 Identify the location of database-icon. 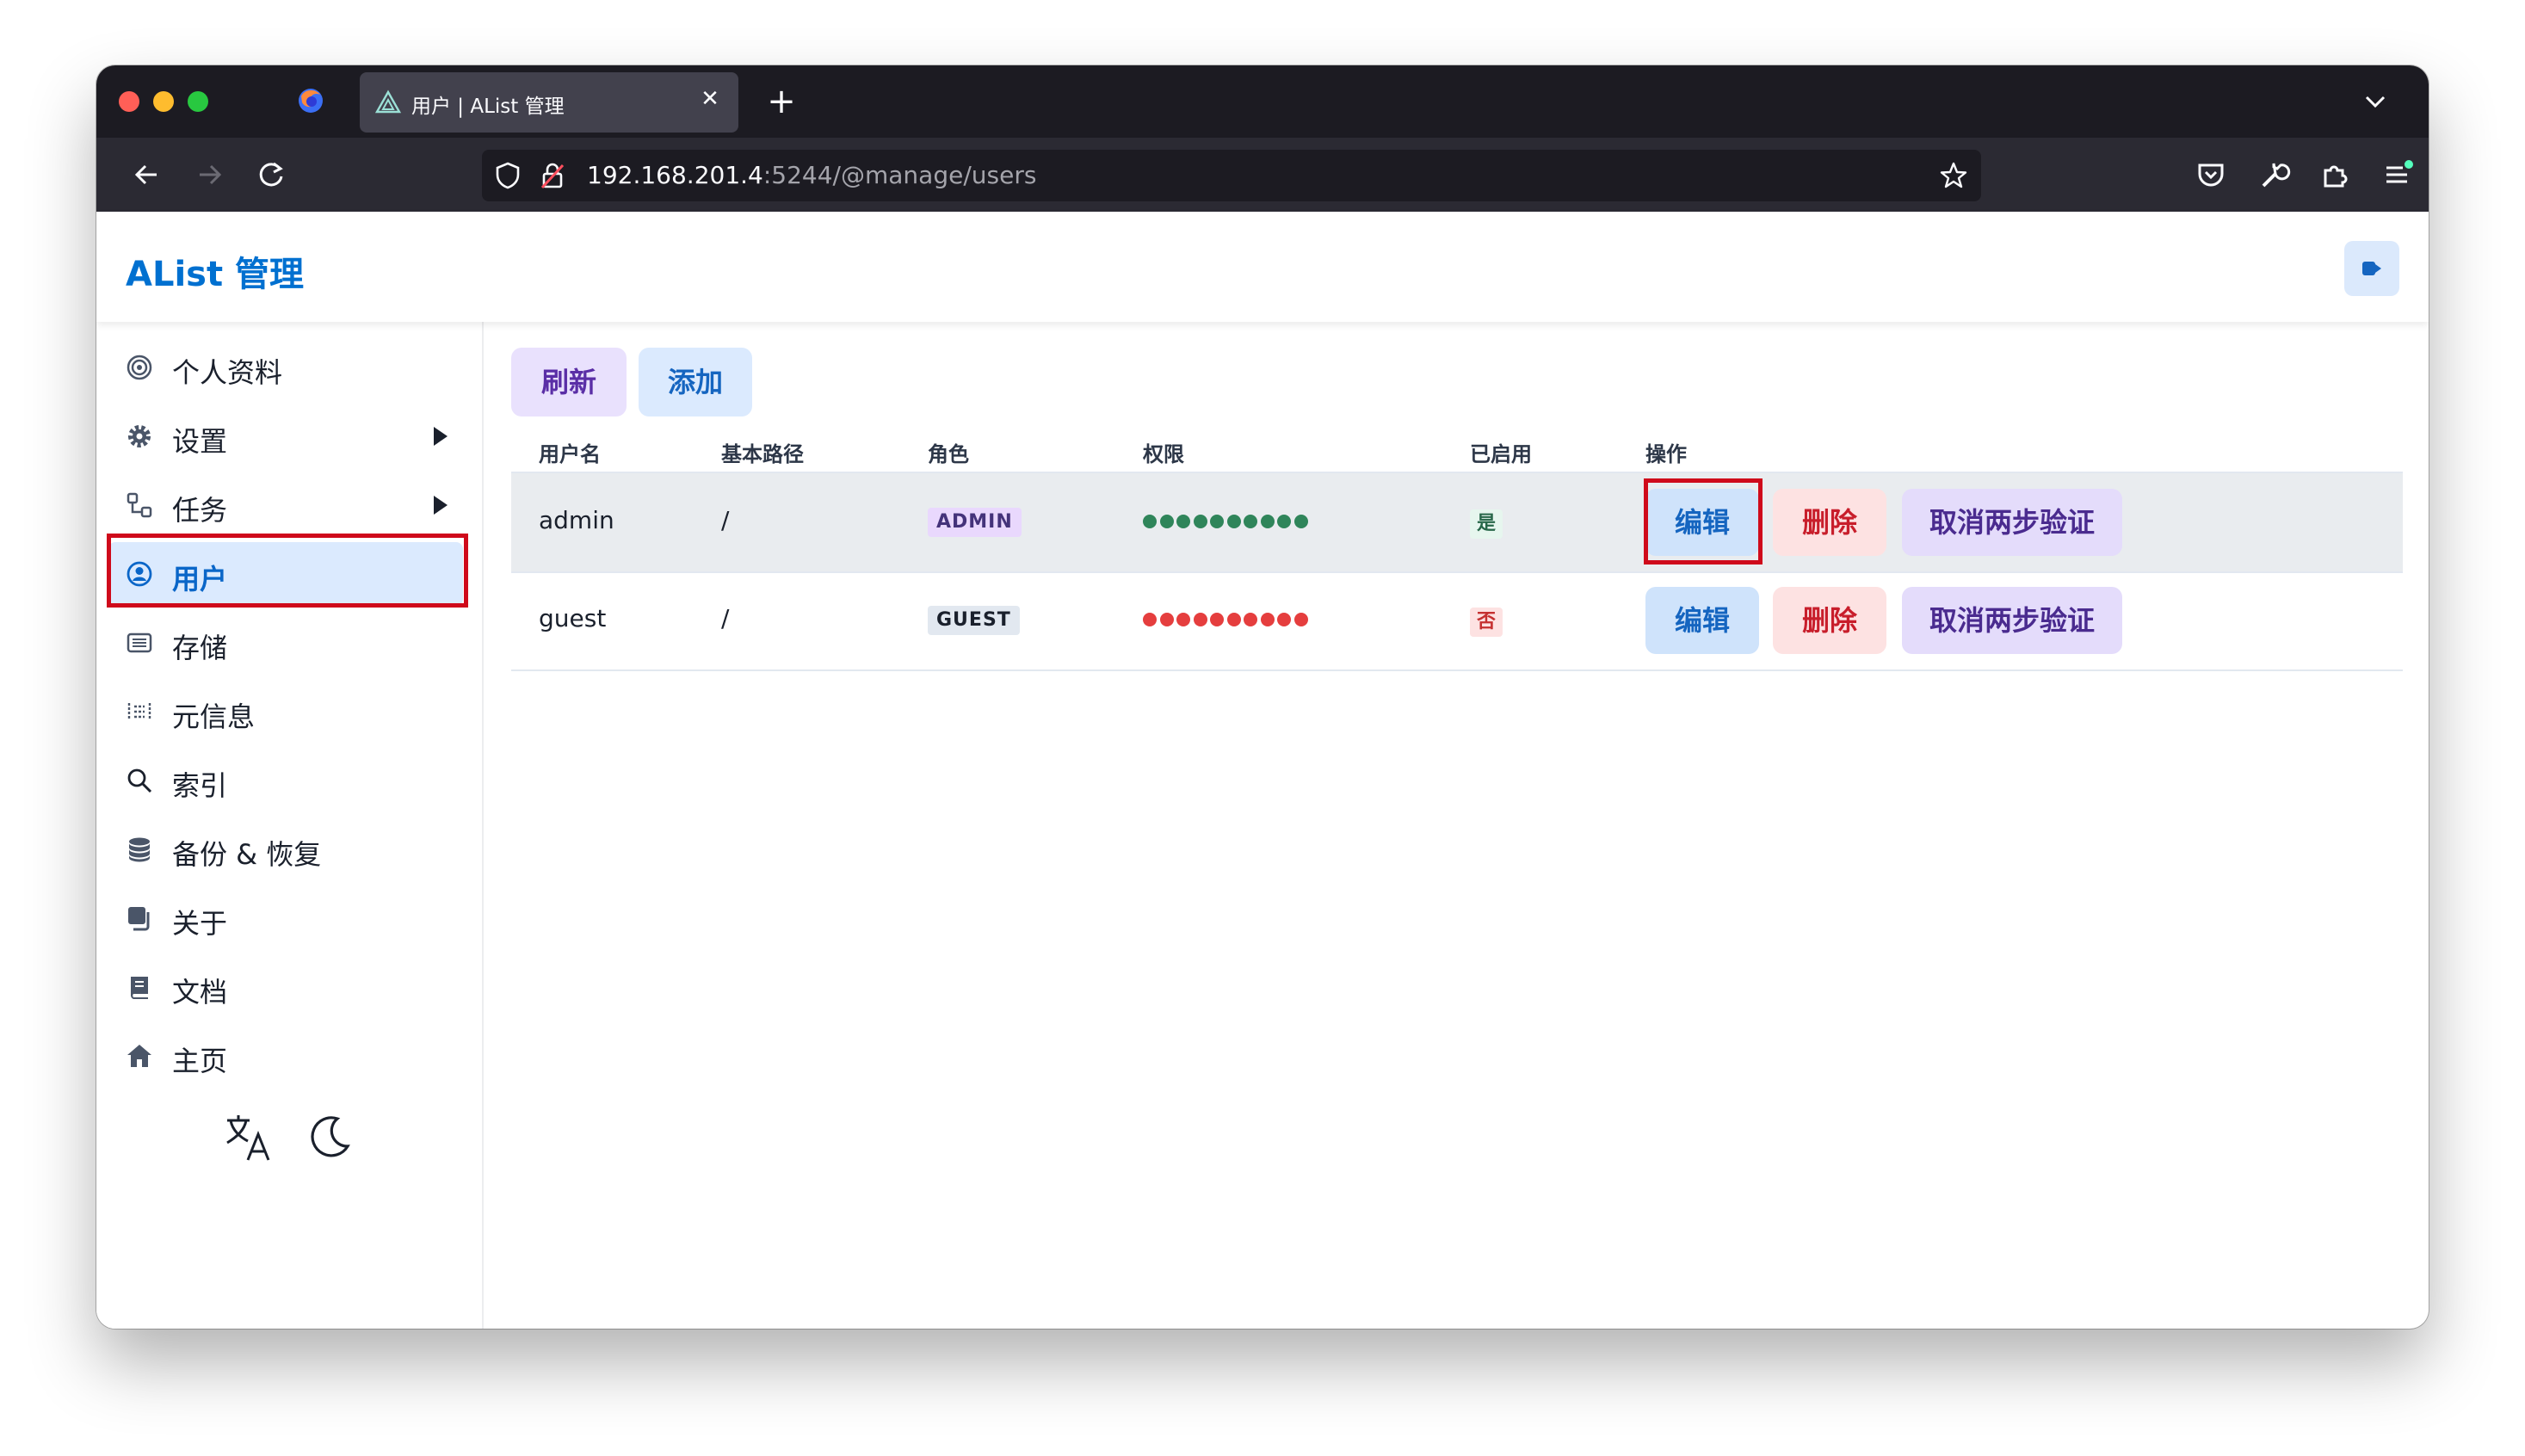
(139, 849).